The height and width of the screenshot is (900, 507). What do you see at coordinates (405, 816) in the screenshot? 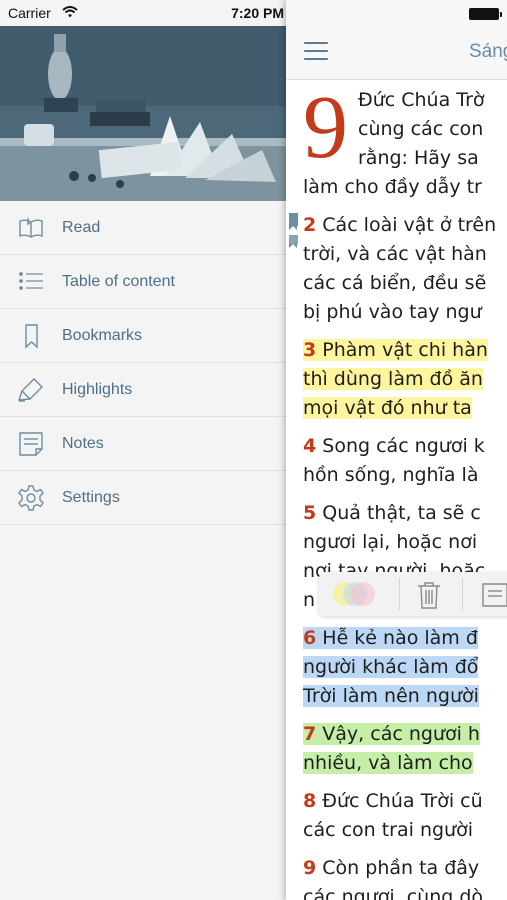
I see `verse-8: 8 Đức Chúa Trời cũ các con trai người` at bounding box center [405, 816].